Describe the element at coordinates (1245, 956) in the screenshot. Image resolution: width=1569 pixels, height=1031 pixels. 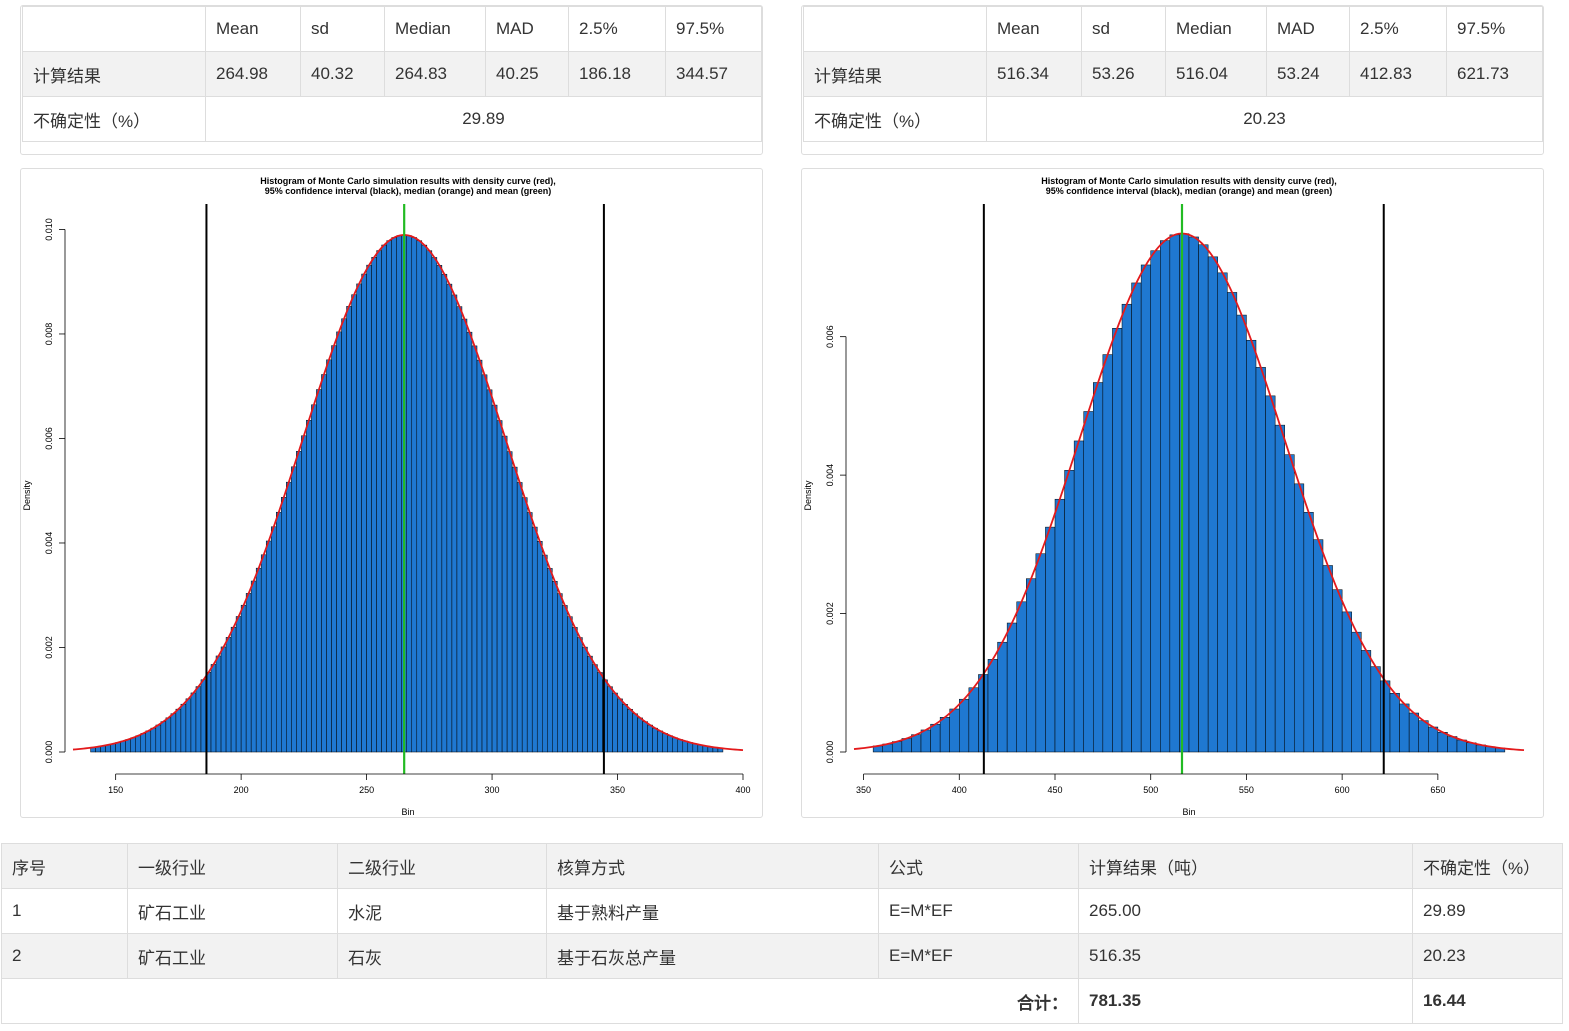
I see `row-result: 516.35` at that location.